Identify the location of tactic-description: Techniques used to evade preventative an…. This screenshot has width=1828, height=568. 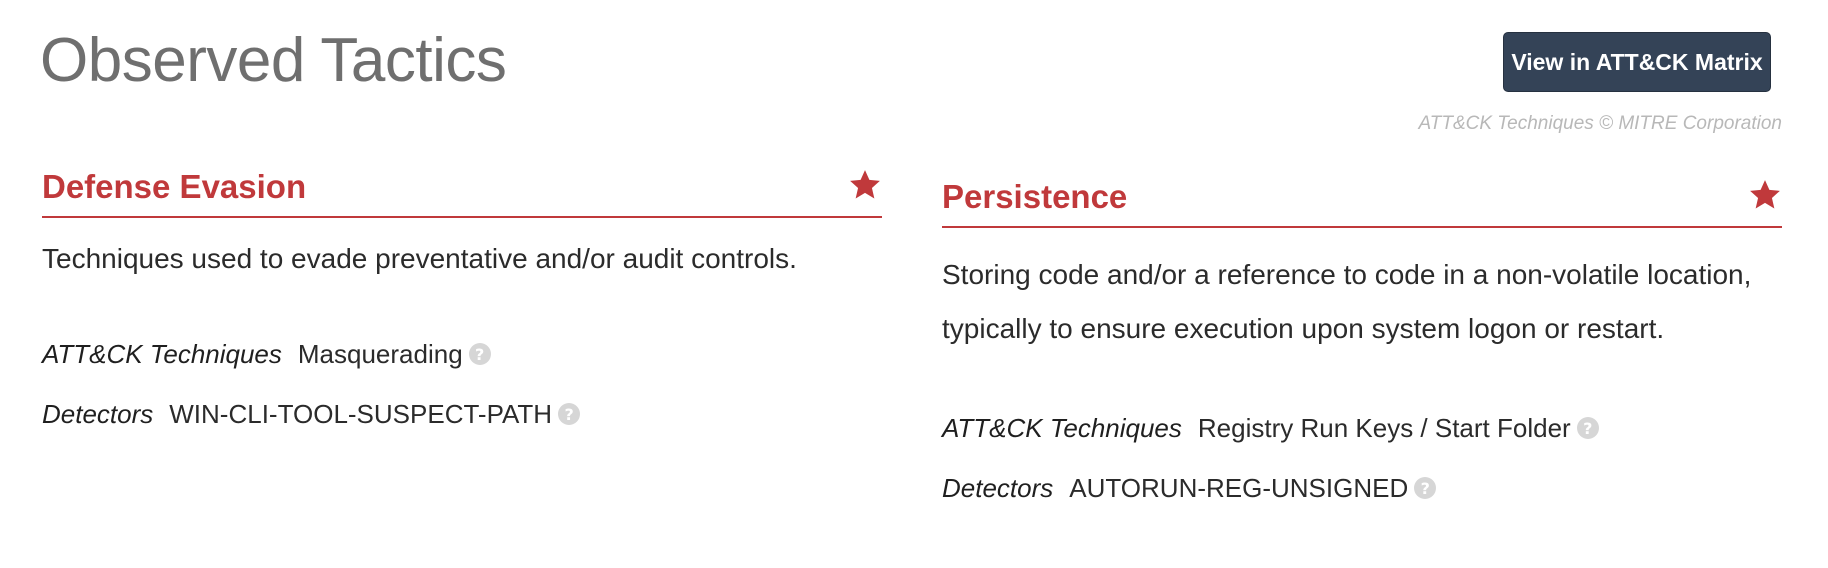
(419, 258).